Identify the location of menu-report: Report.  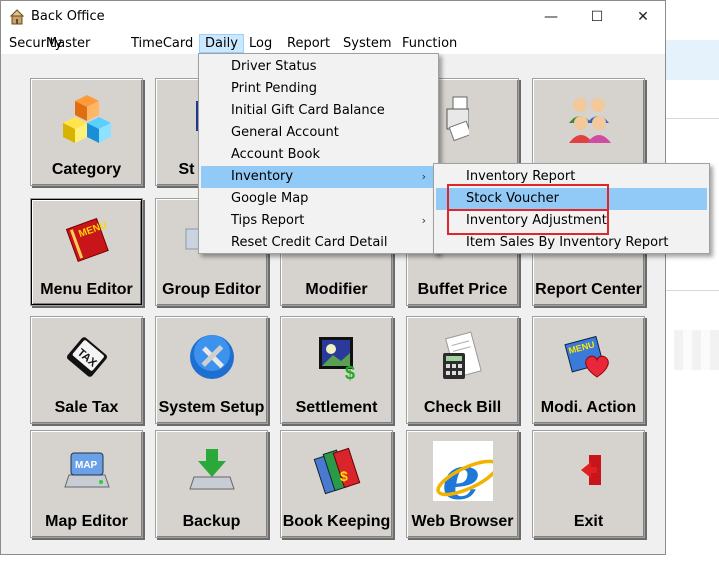
(308, 43).